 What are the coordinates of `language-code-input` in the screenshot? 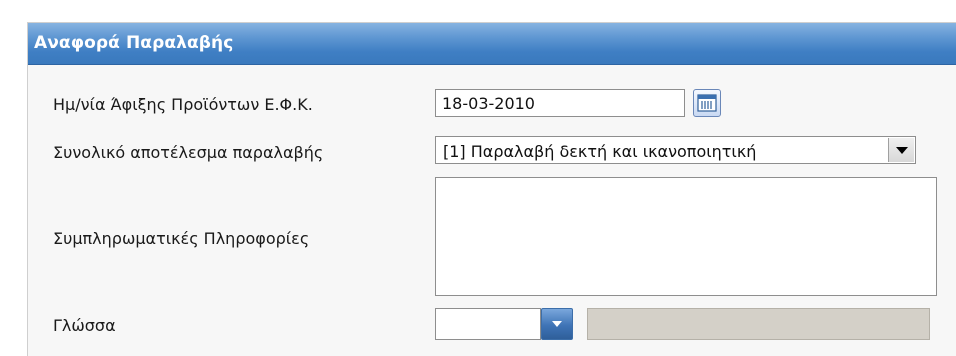 It's located at (488, 324).